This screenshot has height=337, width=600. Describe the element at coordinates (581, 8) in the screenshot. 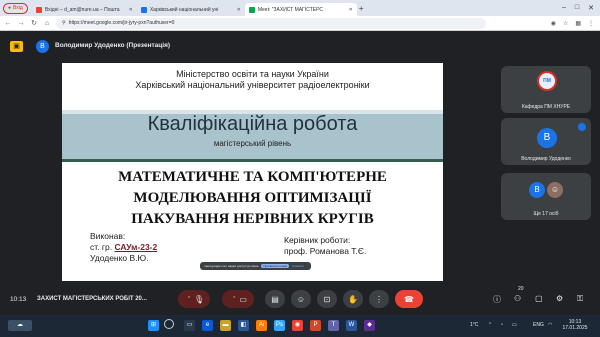

I see `window-controls: – □ ✕` at that location.